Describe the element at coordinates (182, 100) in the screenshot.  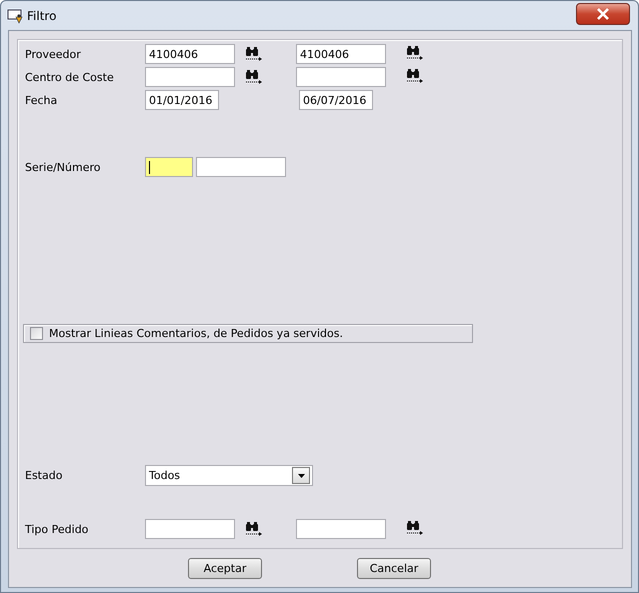
I see `date-field: 01/01/2016` at that location.